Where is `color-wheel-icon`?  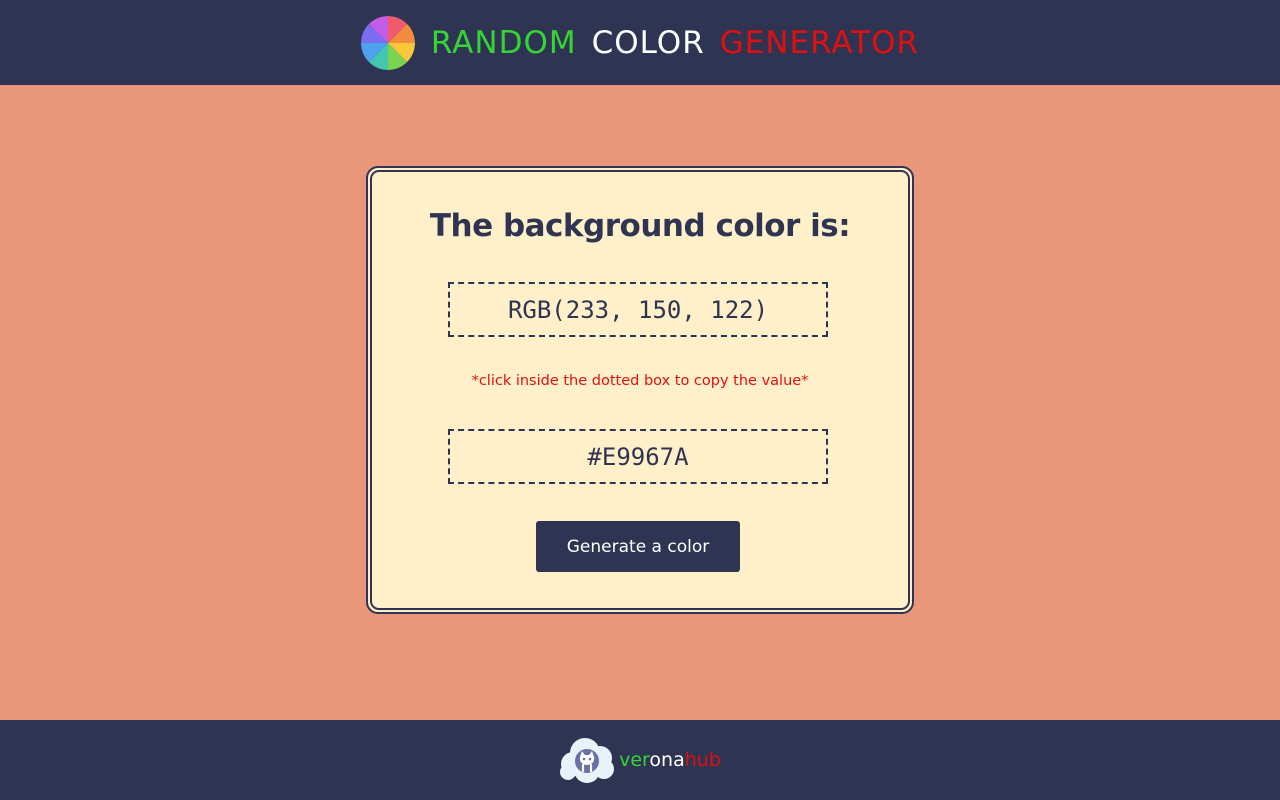
color-wheel-icon is located at coordinates (387, 42).